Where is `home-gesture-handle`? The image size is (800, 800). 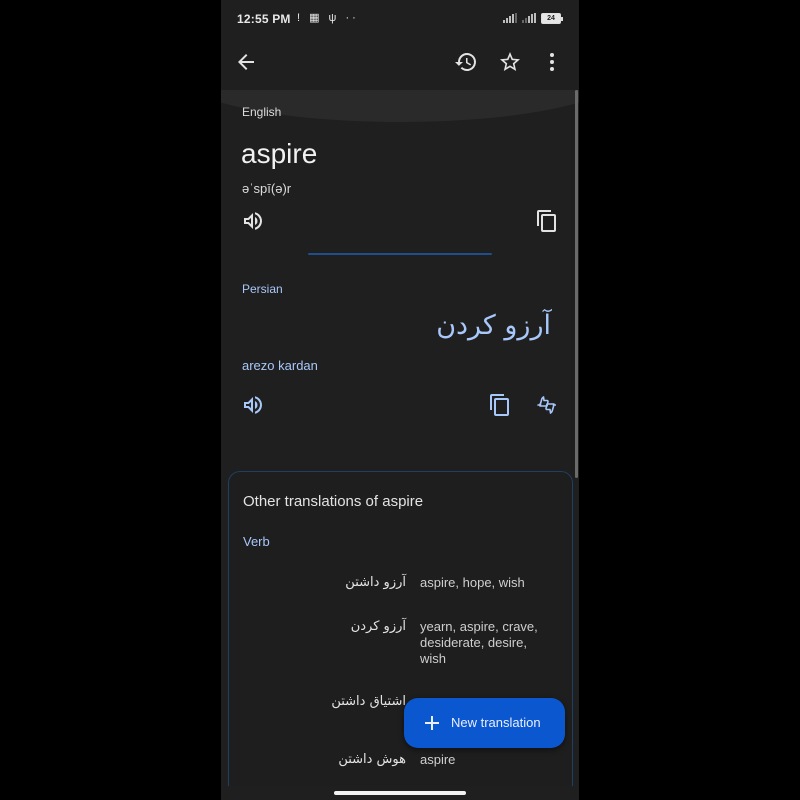 home-gesture-handle is located at coordinates (400, 793).